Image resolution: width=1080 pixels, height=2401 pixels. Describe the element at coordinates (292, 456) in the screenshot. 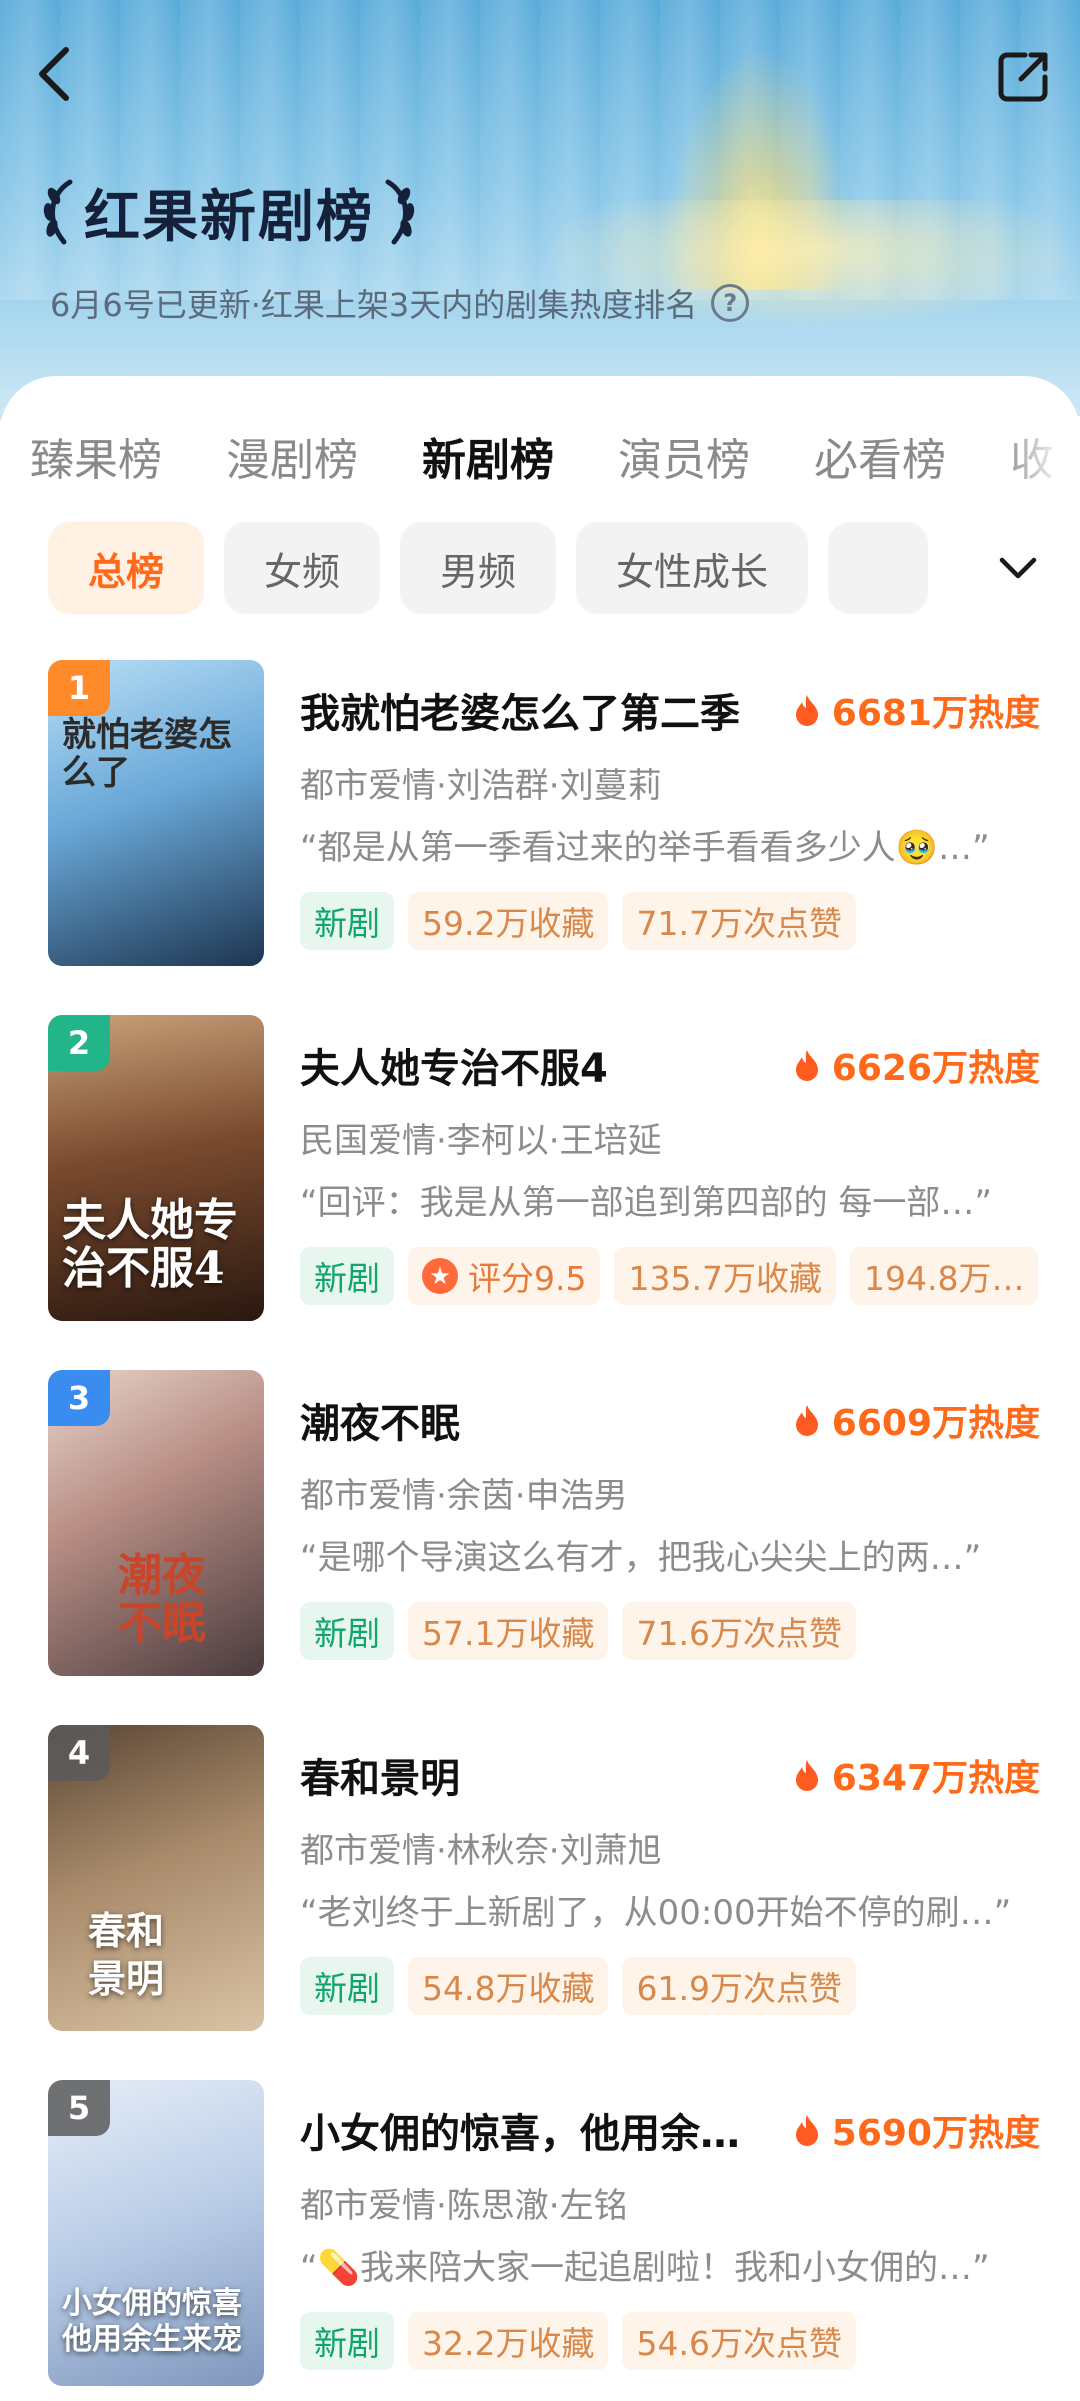

I see `tab-manju: 漫剧榜` at that location.